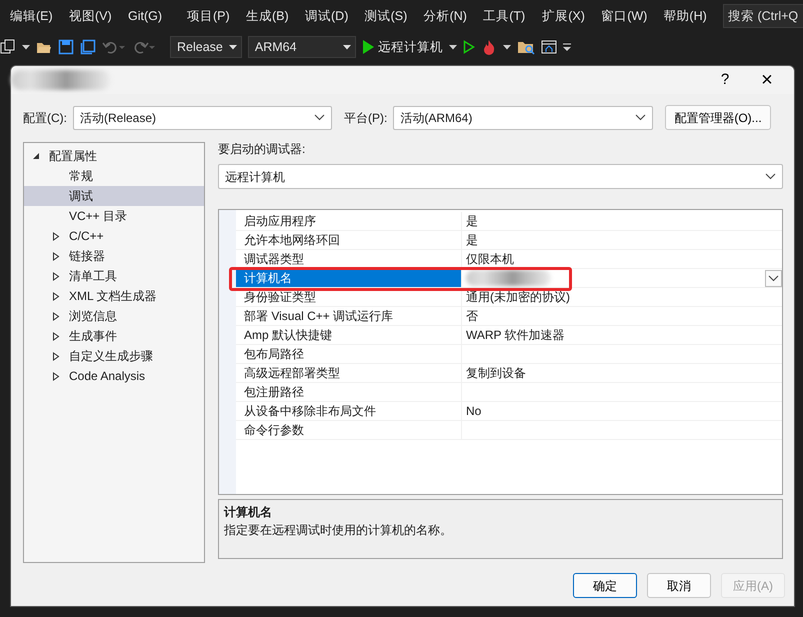 The image size is (803, 617). Describe the element at coordinates (114, 376) in the screenshot. I see `tree-item: Code Analysis` at that location.